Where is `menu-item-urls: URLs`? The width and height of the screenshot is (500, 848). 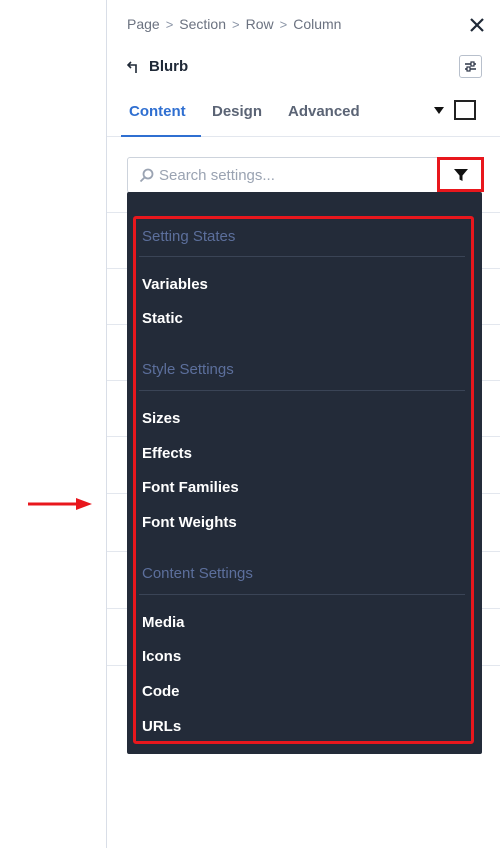
menu-item-urls: URLs is located at coordinates (161, 726).